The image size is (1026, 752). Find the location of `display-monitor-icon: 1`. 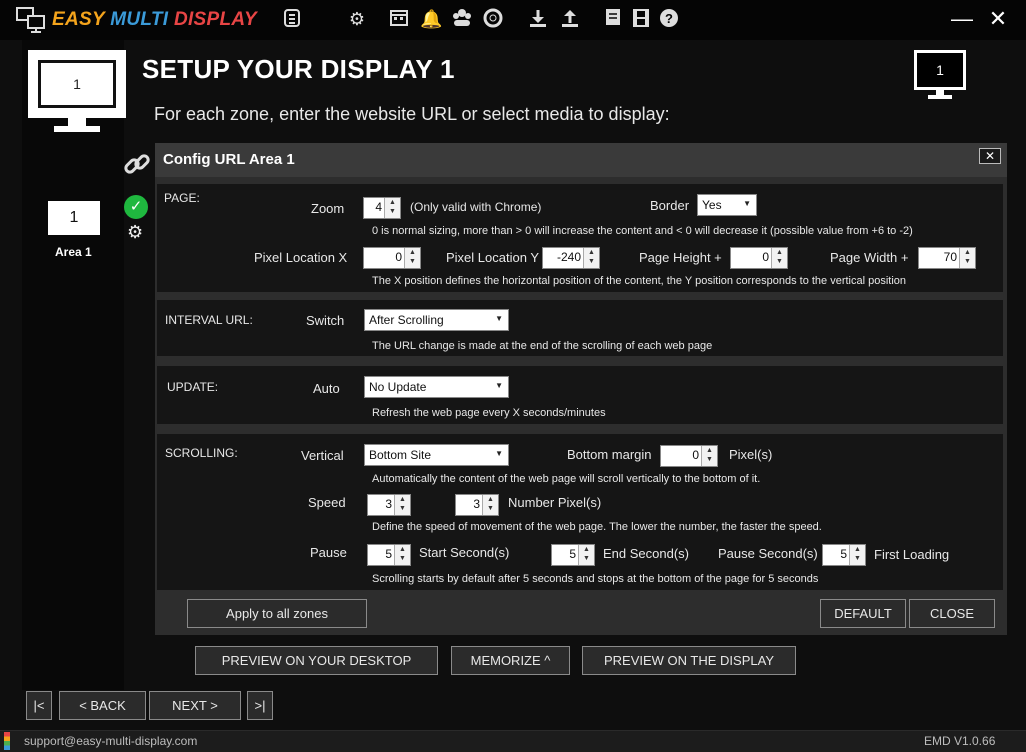

display-monitor-icon: 1 is located at coordinates (77, 91).